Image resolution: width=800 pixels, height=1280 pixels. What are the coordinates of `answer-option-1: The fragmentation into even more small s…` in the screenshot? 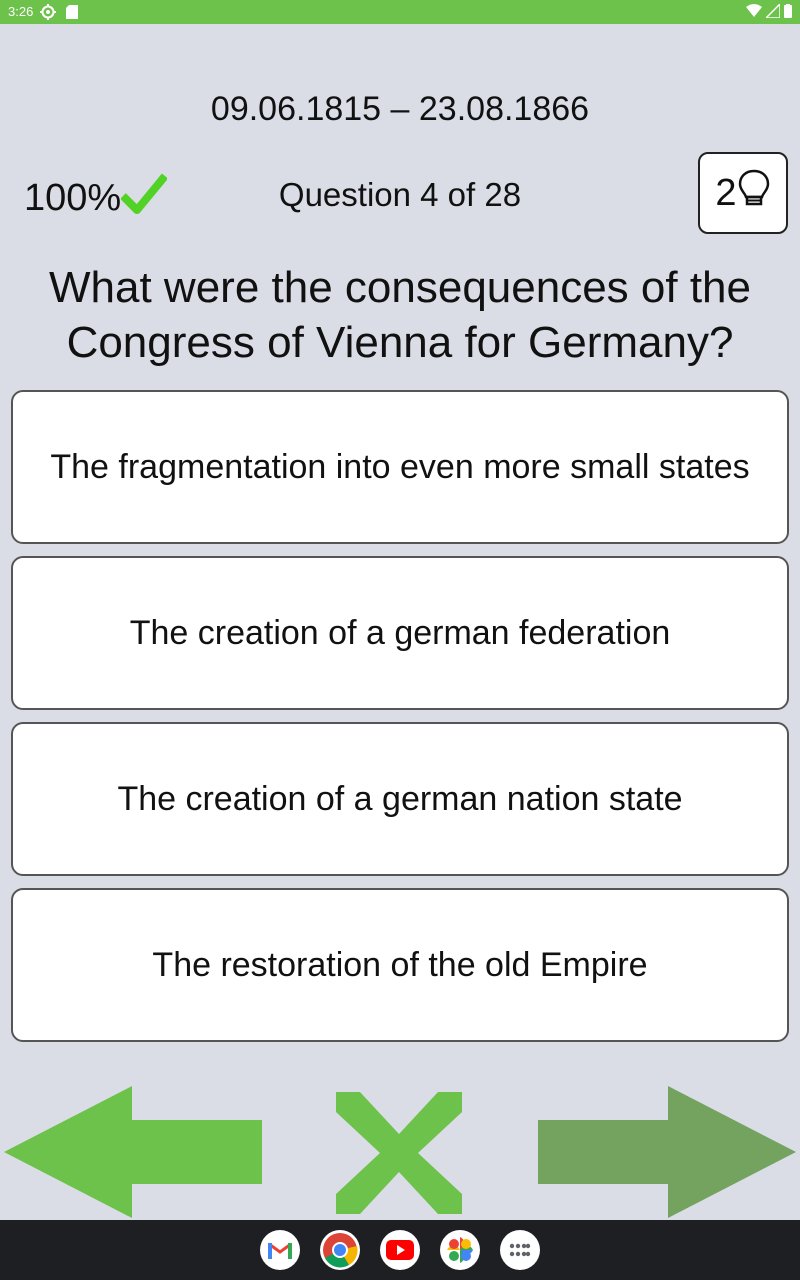 It's located at (400, 467).